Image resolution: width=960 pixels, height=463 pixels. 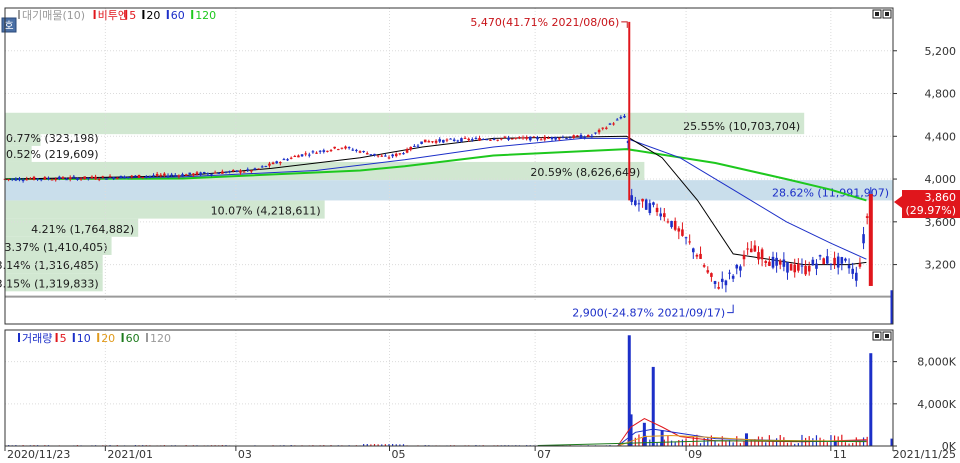 I want to click on volume-legend-item-5: 120, so click(x=160, y=338).